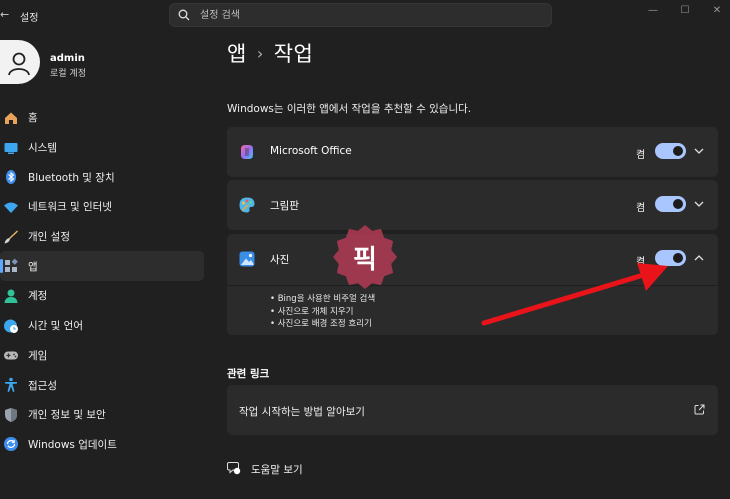 This screenshot has width=730, height=499. I want to click on app-card-header: 그림판 켬, so click(472, 205).